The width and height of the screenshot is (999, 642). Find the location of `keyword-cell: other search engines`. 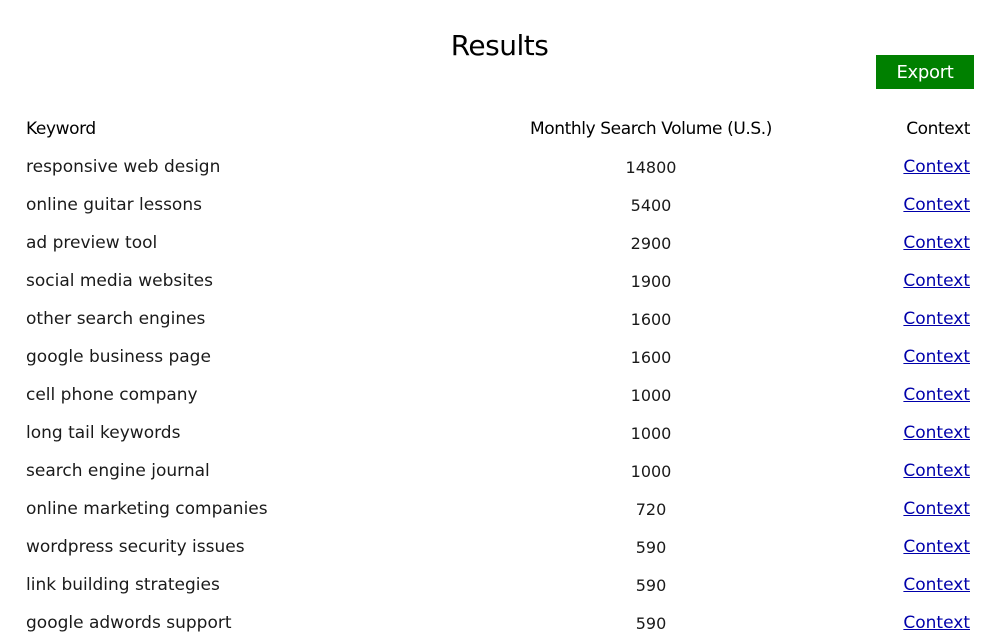

keyword-cell: other search engines is located at coordinates (116, 319).